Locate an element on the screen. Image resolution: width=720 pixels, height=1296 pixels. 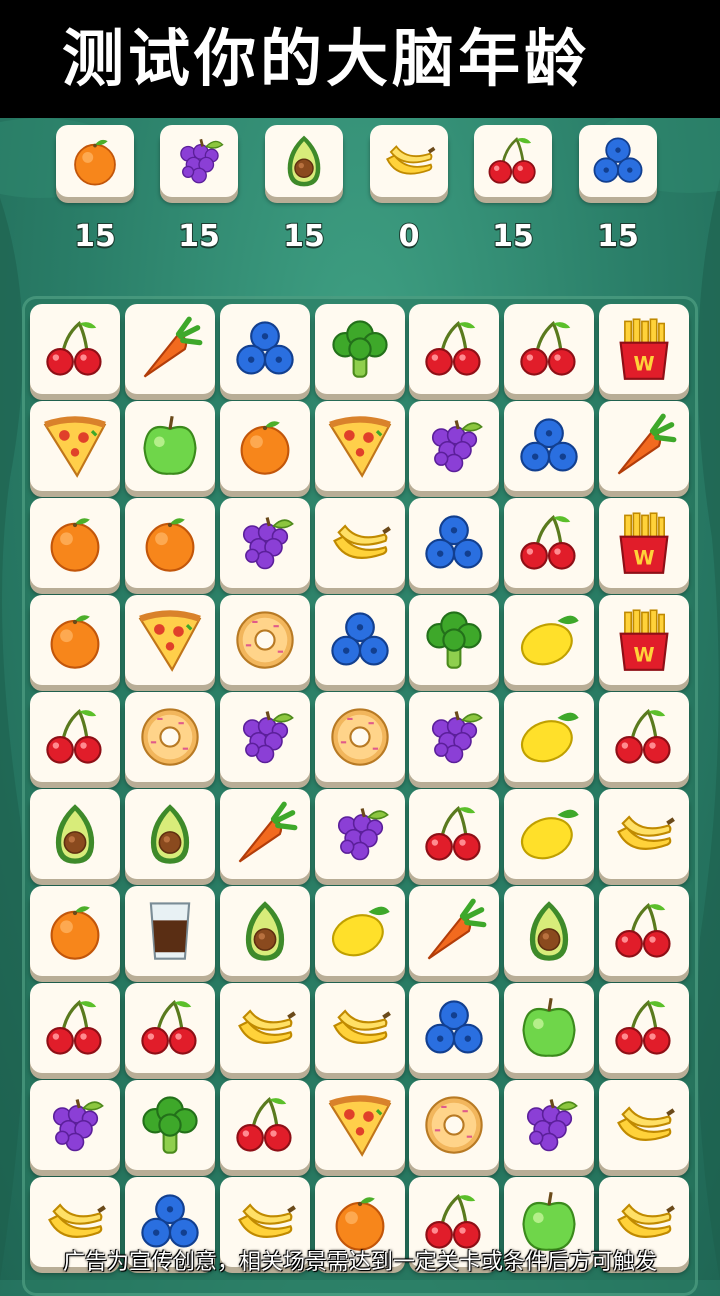
avocado-icon is located at coordinates (170, 834).